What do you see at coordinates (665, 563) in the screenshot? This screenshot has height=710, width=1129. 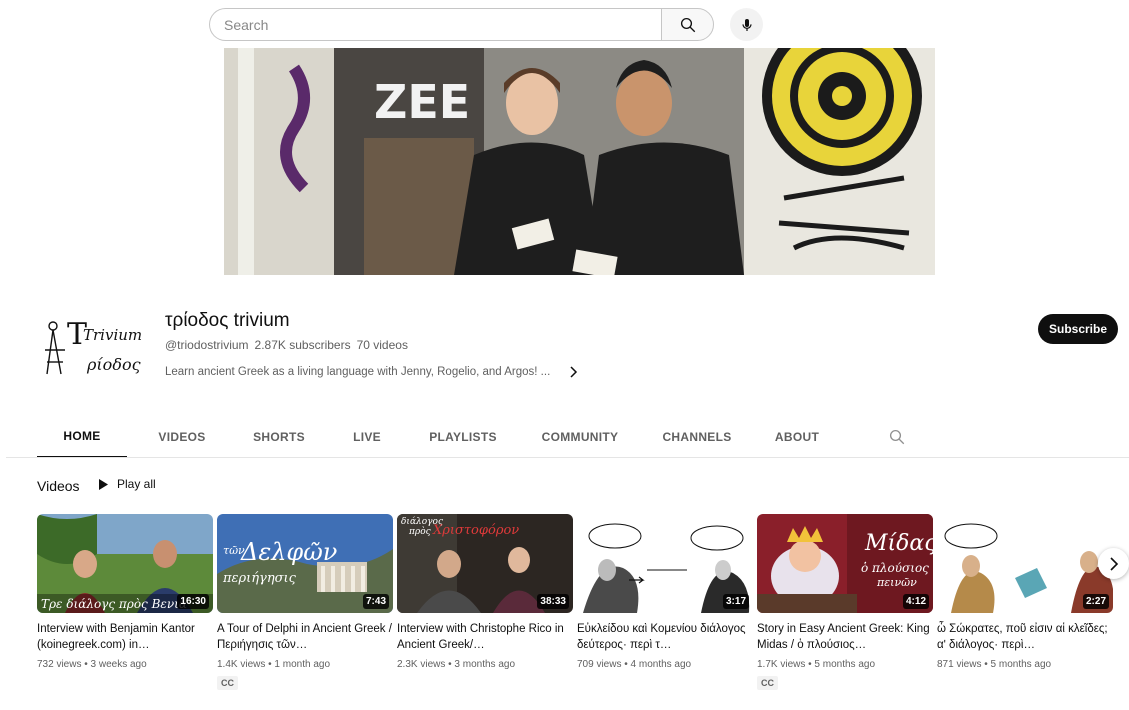 I see `video-thumbnail: 3:17` at bounding box center [665, 563].